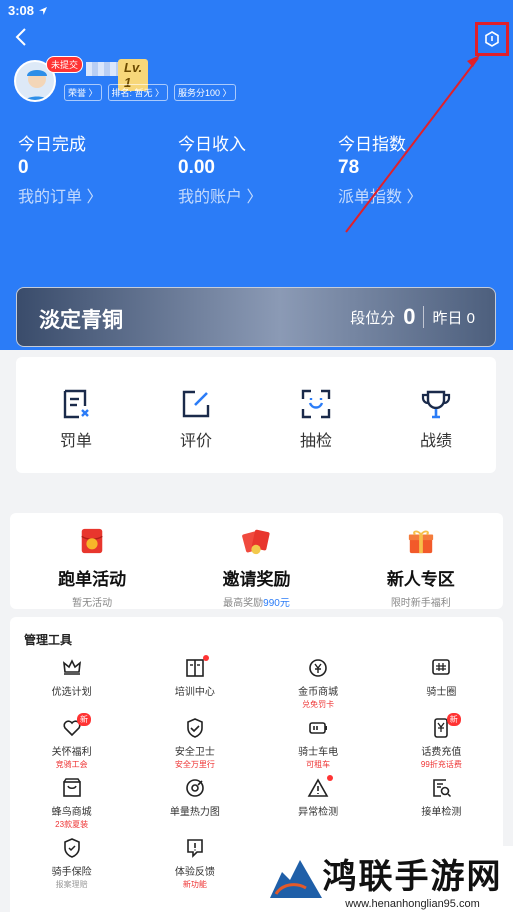 Image resolution: width=513 pixels, height=912 pixels. I want to click on management-item: 关怀福利 竞骑工会 新, so click(71, 745).